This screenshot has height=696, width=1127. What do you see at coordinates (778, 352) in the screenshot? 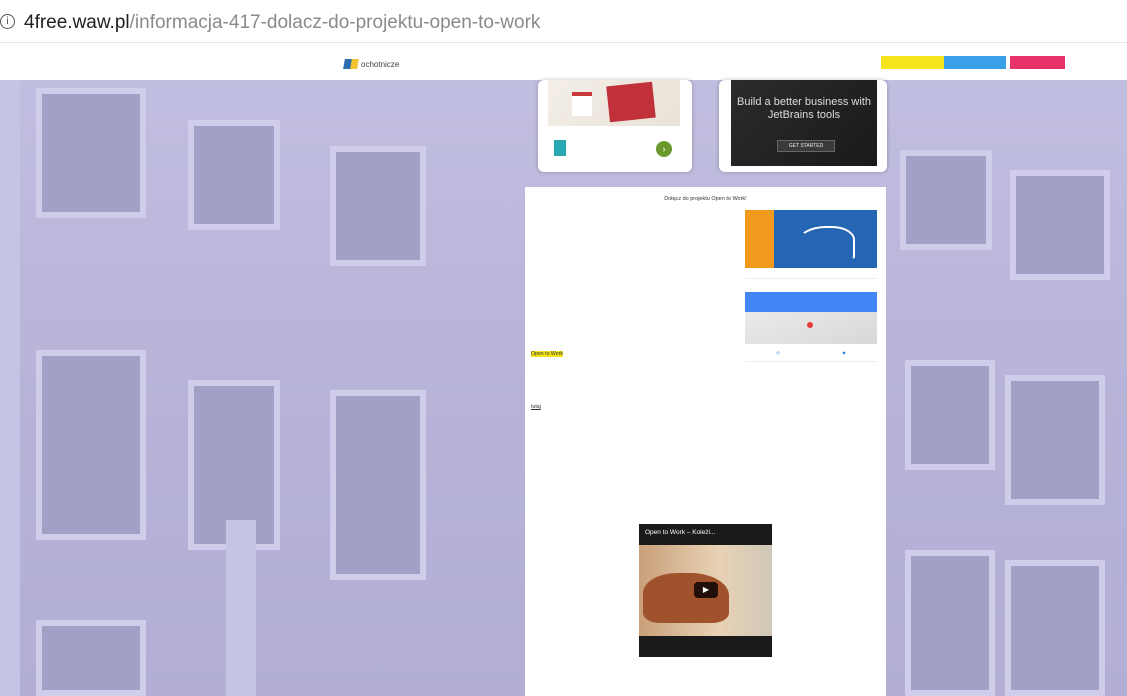
I see `directions-icon: ◎` at bounding box center [778, 352].